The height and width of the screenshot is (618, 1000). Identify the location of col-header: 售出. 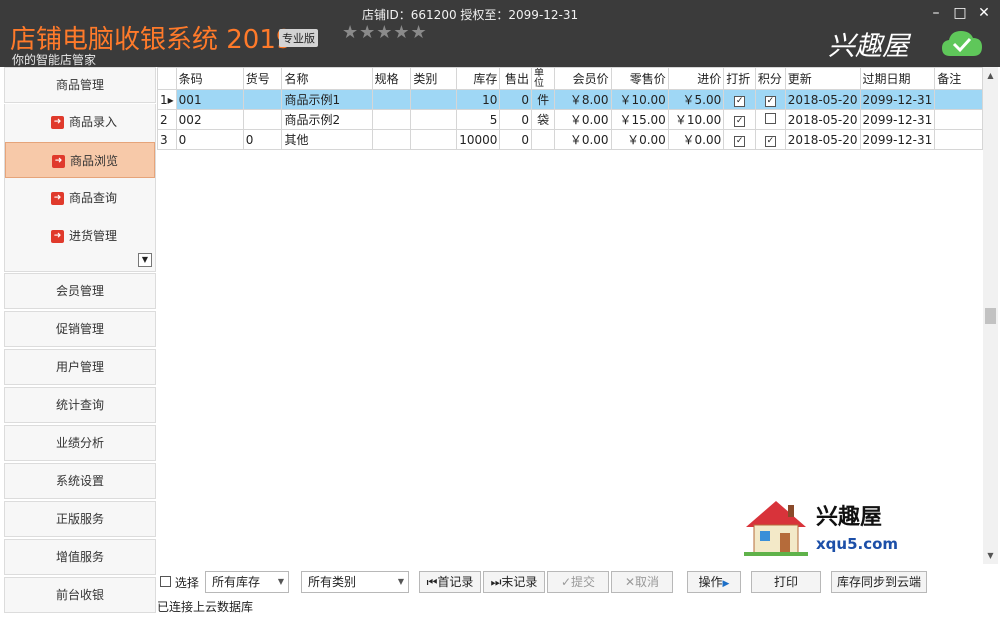
(516, 78).